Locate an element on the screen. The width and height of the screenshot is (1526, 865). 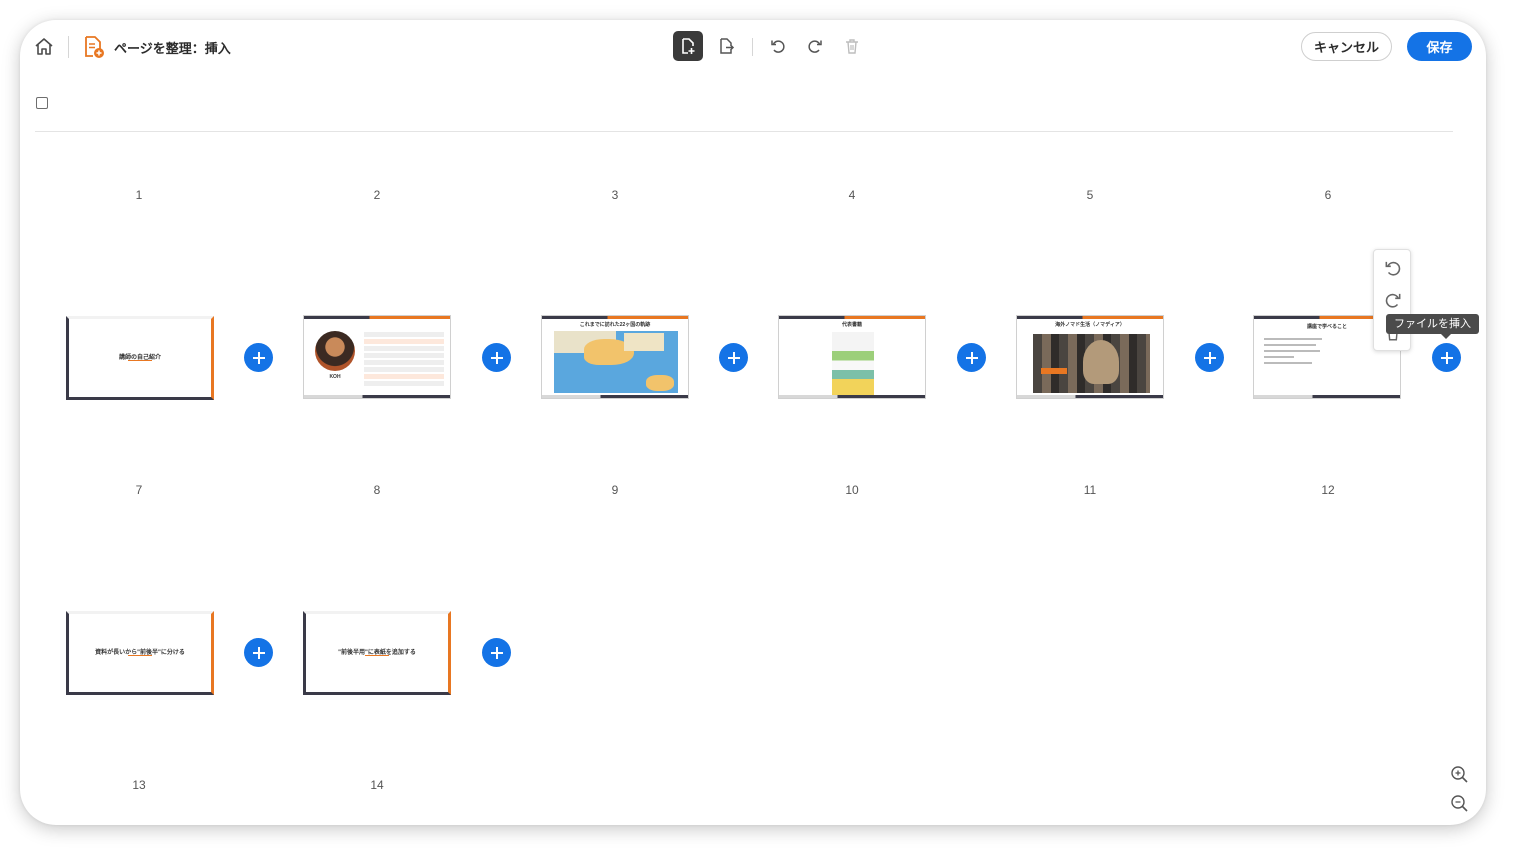
slide-title: 海外ノマド生活（ノマディア） is located at coordinates (1090, 325).